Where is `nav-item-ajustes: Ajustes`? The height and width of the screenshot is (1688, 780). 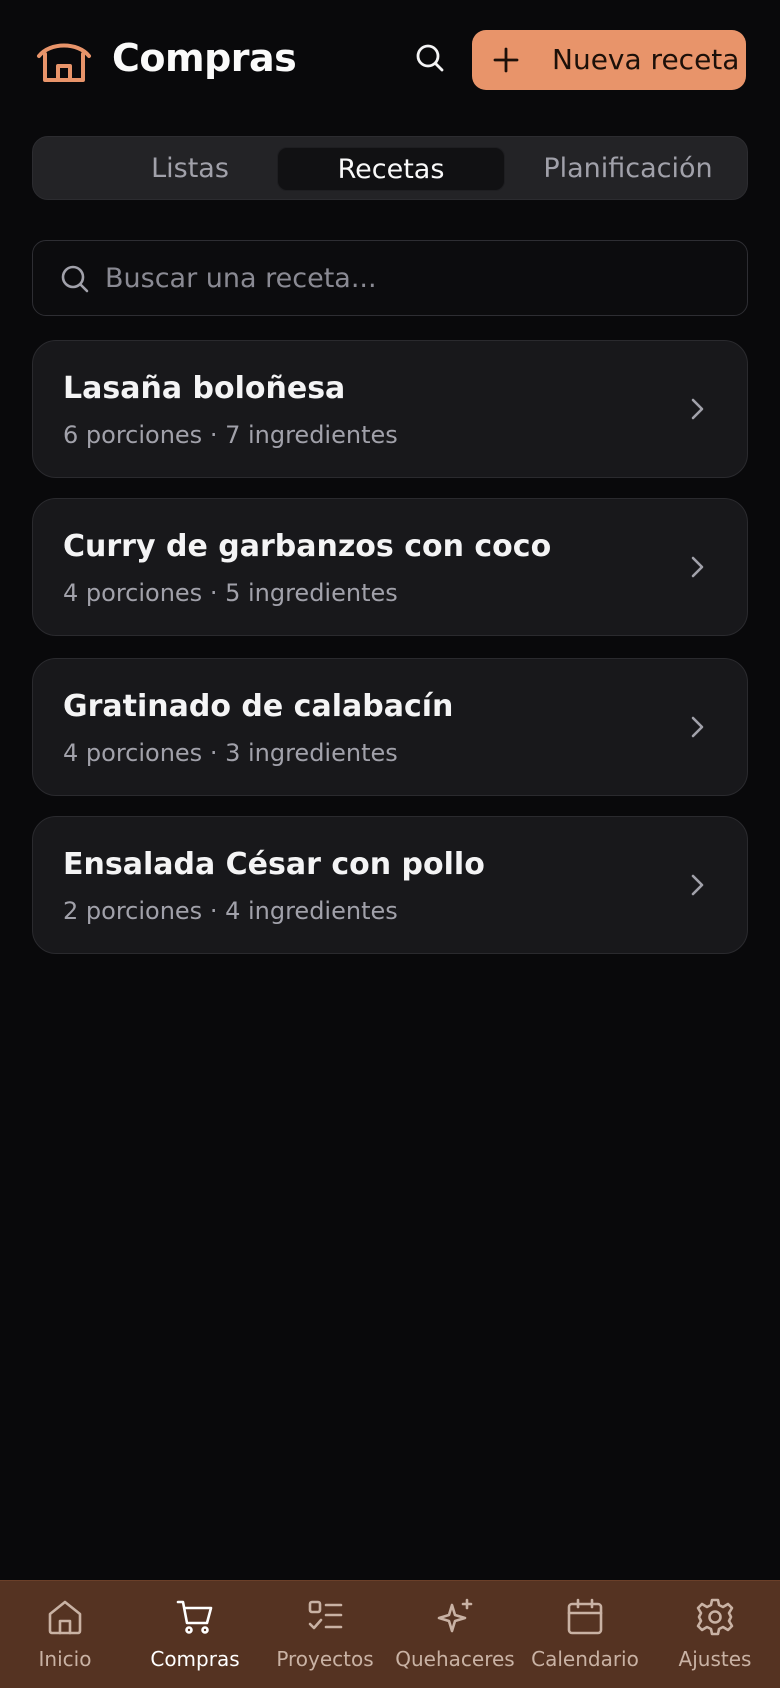 nav-item-ajustes: Ajustes is located at coordinates (715, 1634).